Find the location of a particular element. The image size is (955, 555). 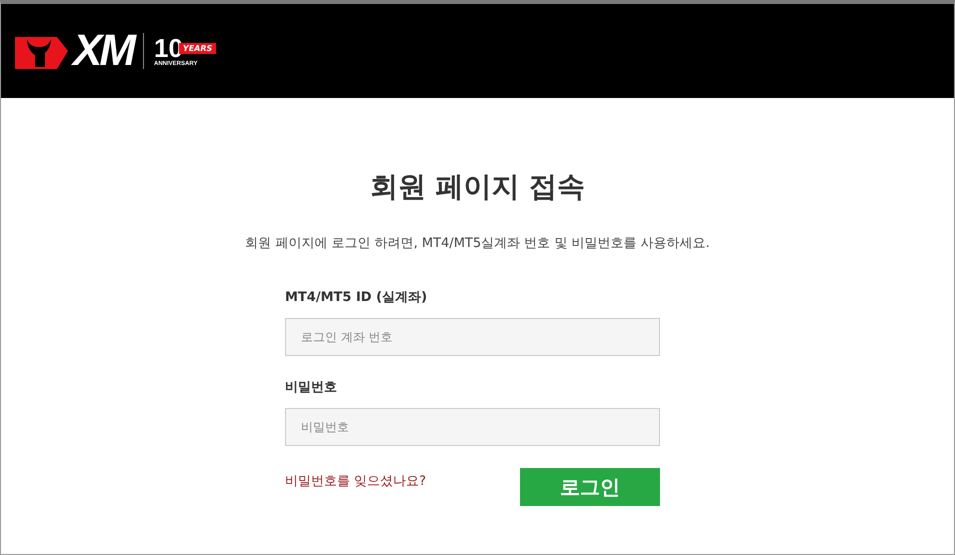

field-label: MT4/MT5 ID (실계좌) is located at coordinates (356, 297).